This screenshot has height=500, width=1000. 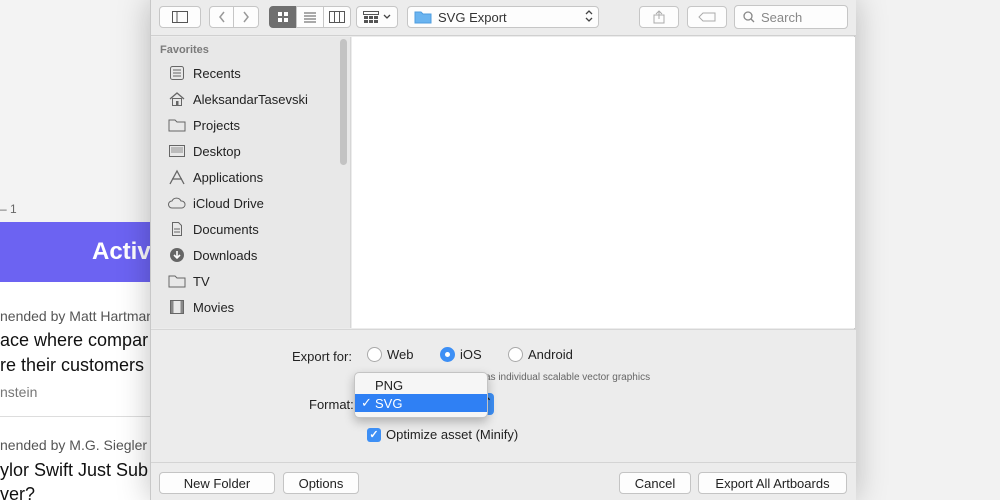 I want to click on checkbox-checked-icon: ✓, so click(x=374, y=434).